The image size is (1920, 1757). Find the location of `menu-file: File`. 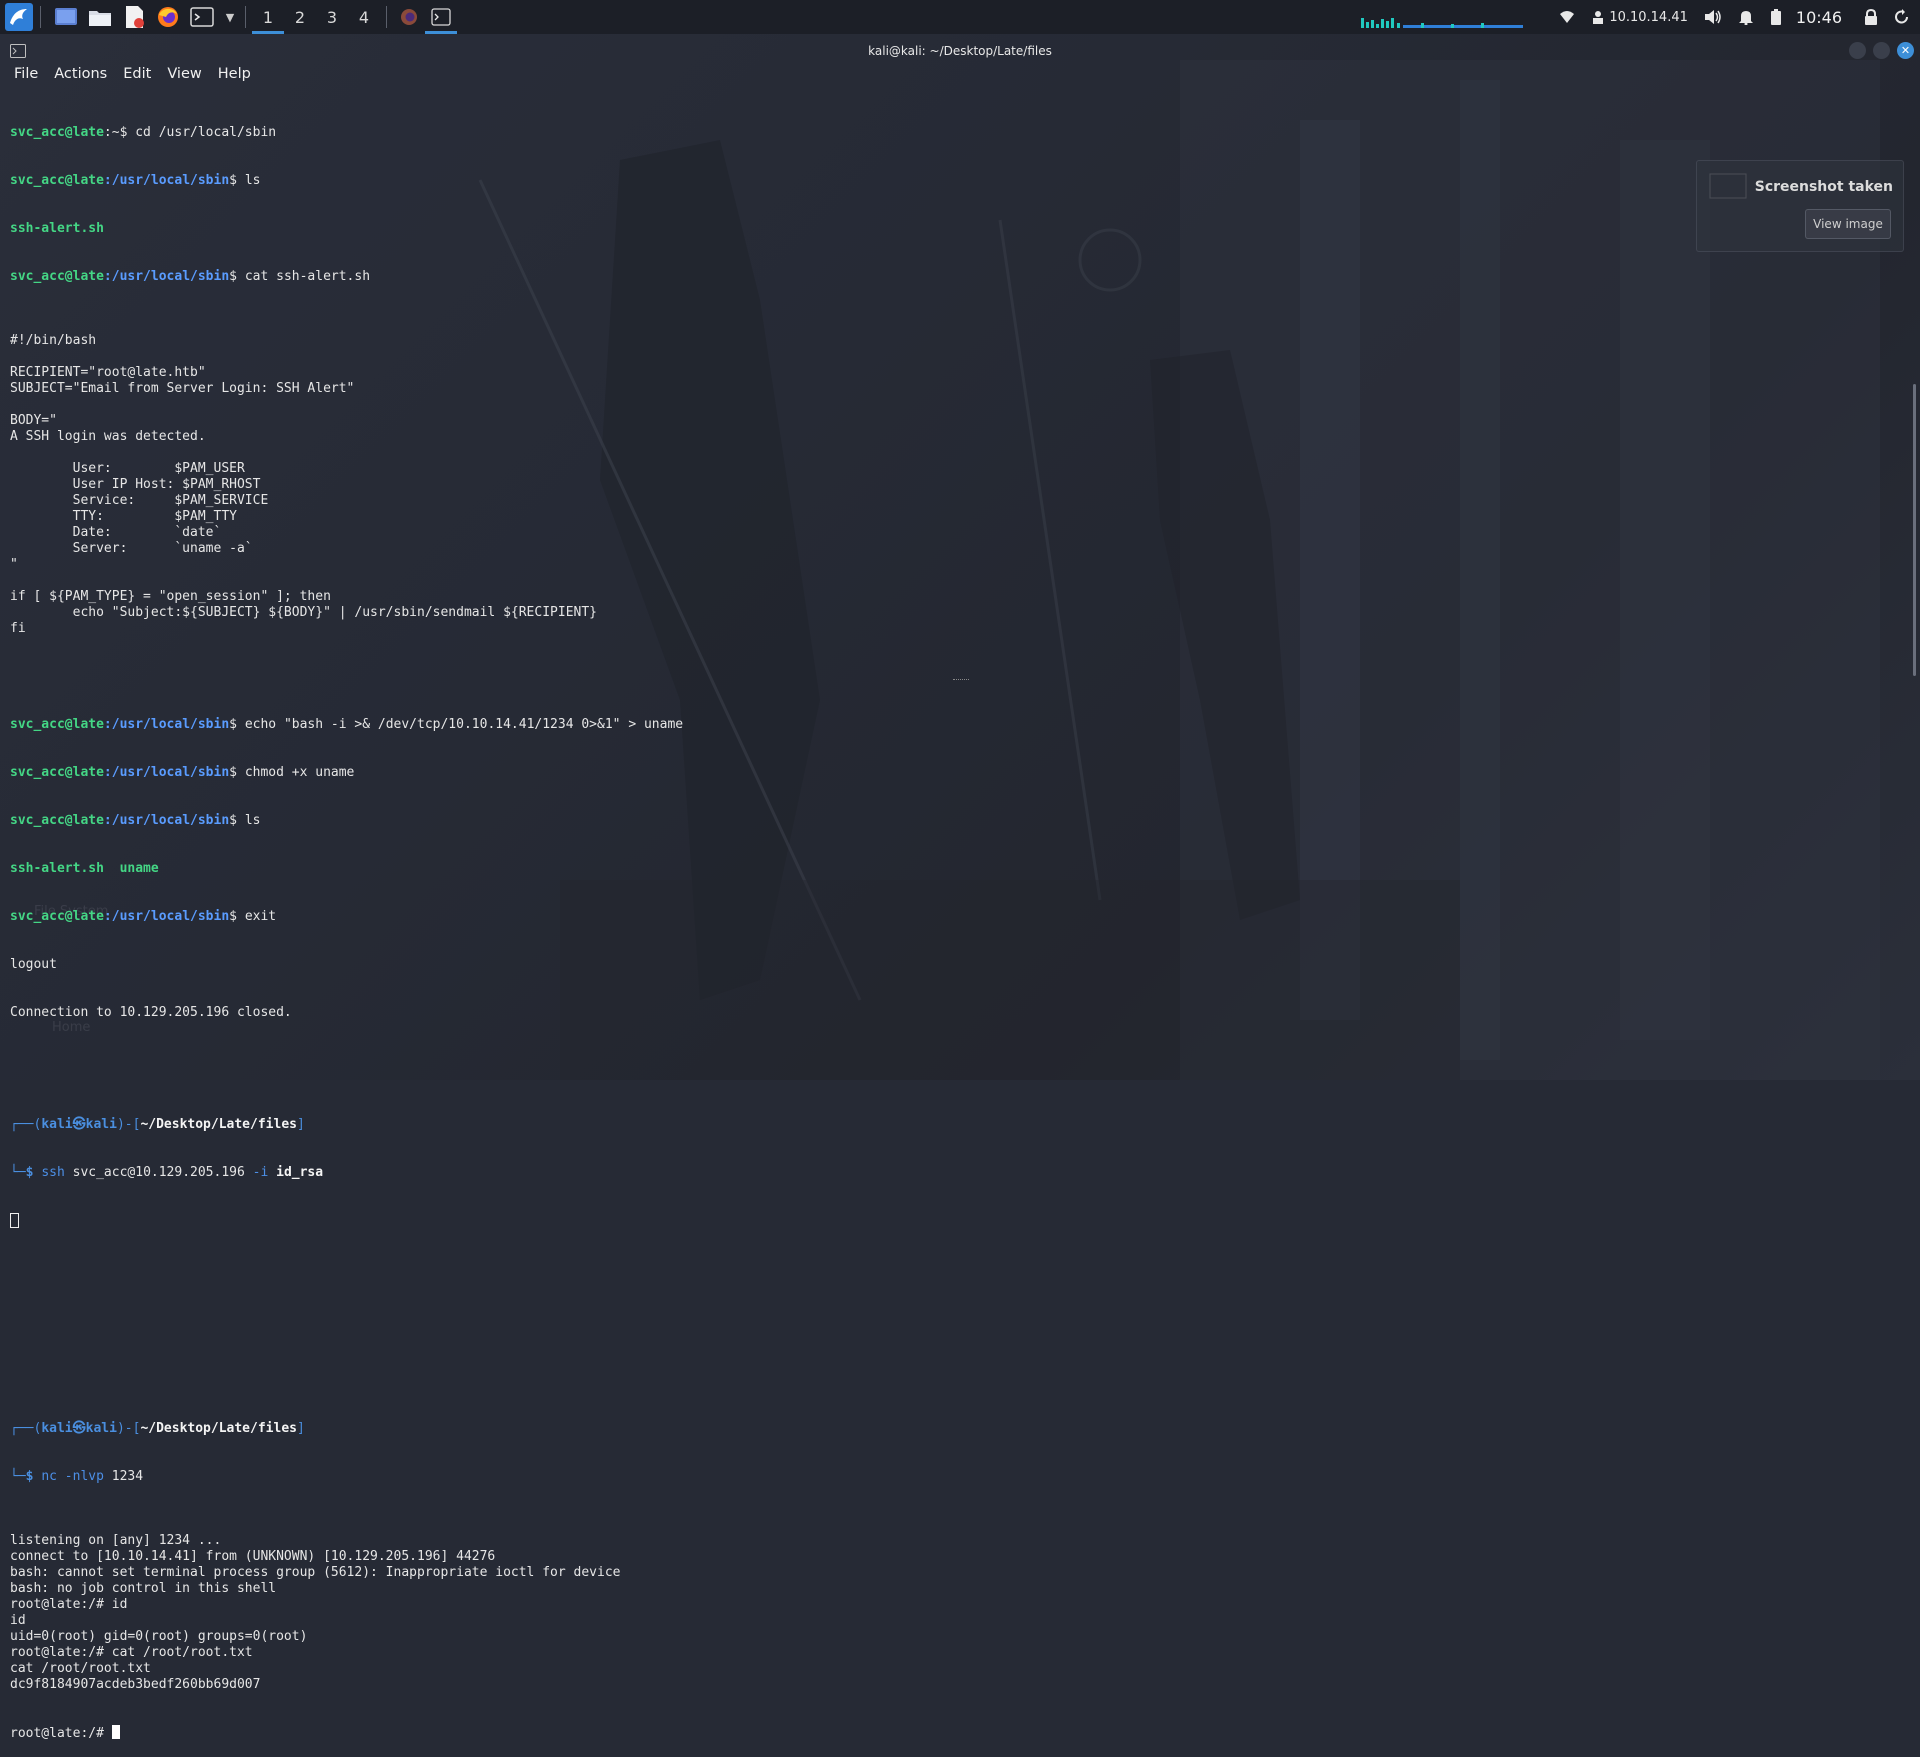

menu-file: File is located at coordinates (26, 77).